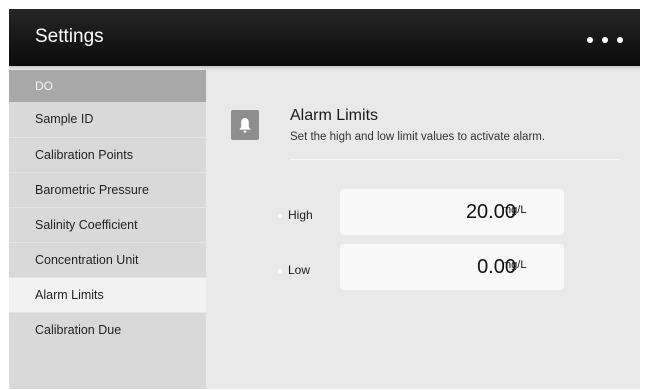  Describe the element at coordinates (107, 189) in the screenshot. I see `sidebar-item-barometric-pressure: Barometric Pressure` at that location.